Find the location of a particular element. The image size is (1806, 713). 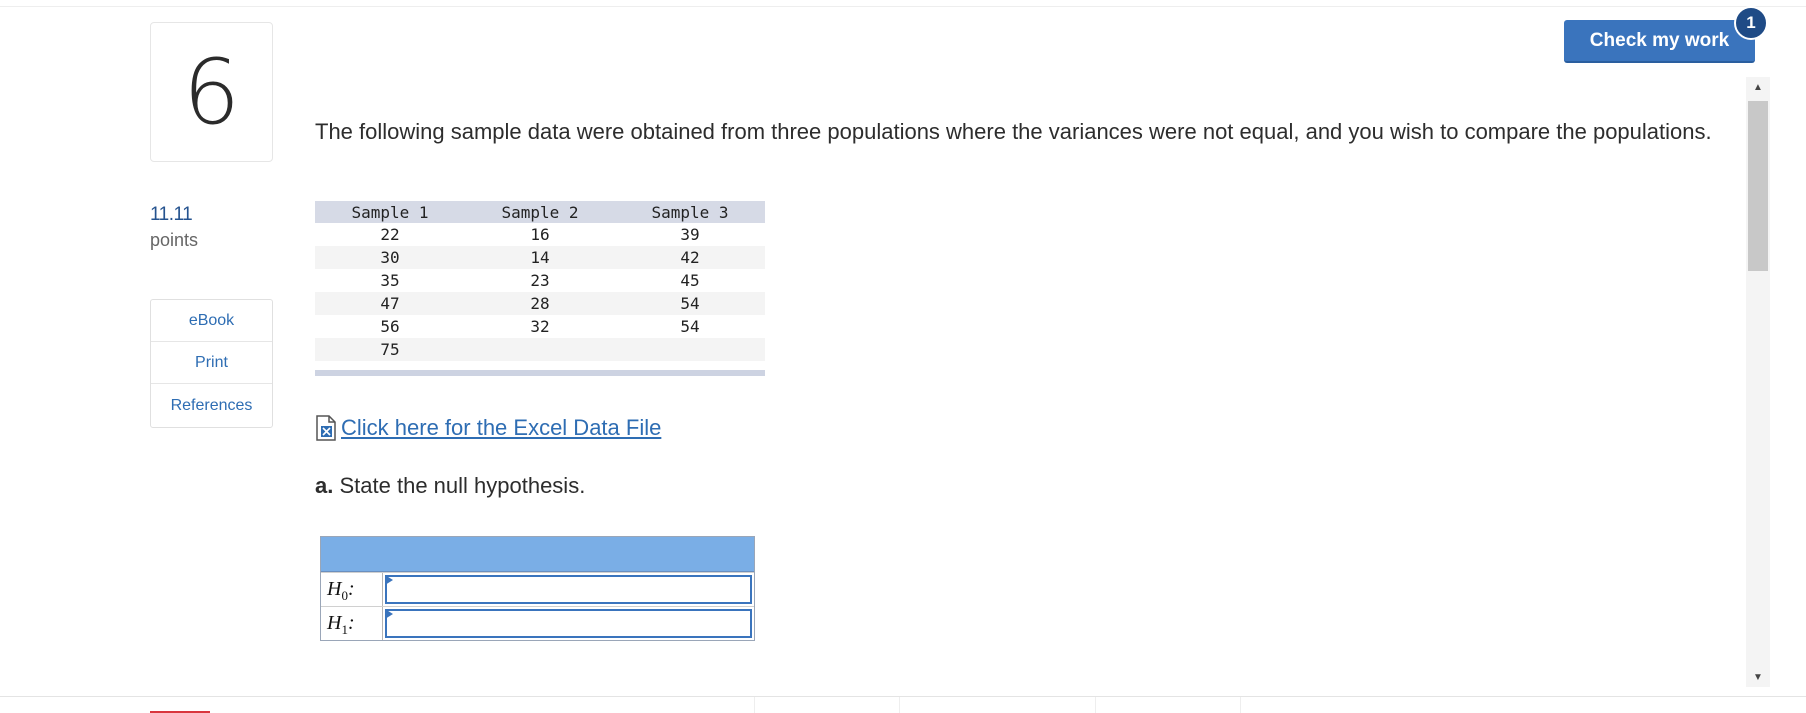

resource-list: eBook Print References is located at coordinates (211, 363).